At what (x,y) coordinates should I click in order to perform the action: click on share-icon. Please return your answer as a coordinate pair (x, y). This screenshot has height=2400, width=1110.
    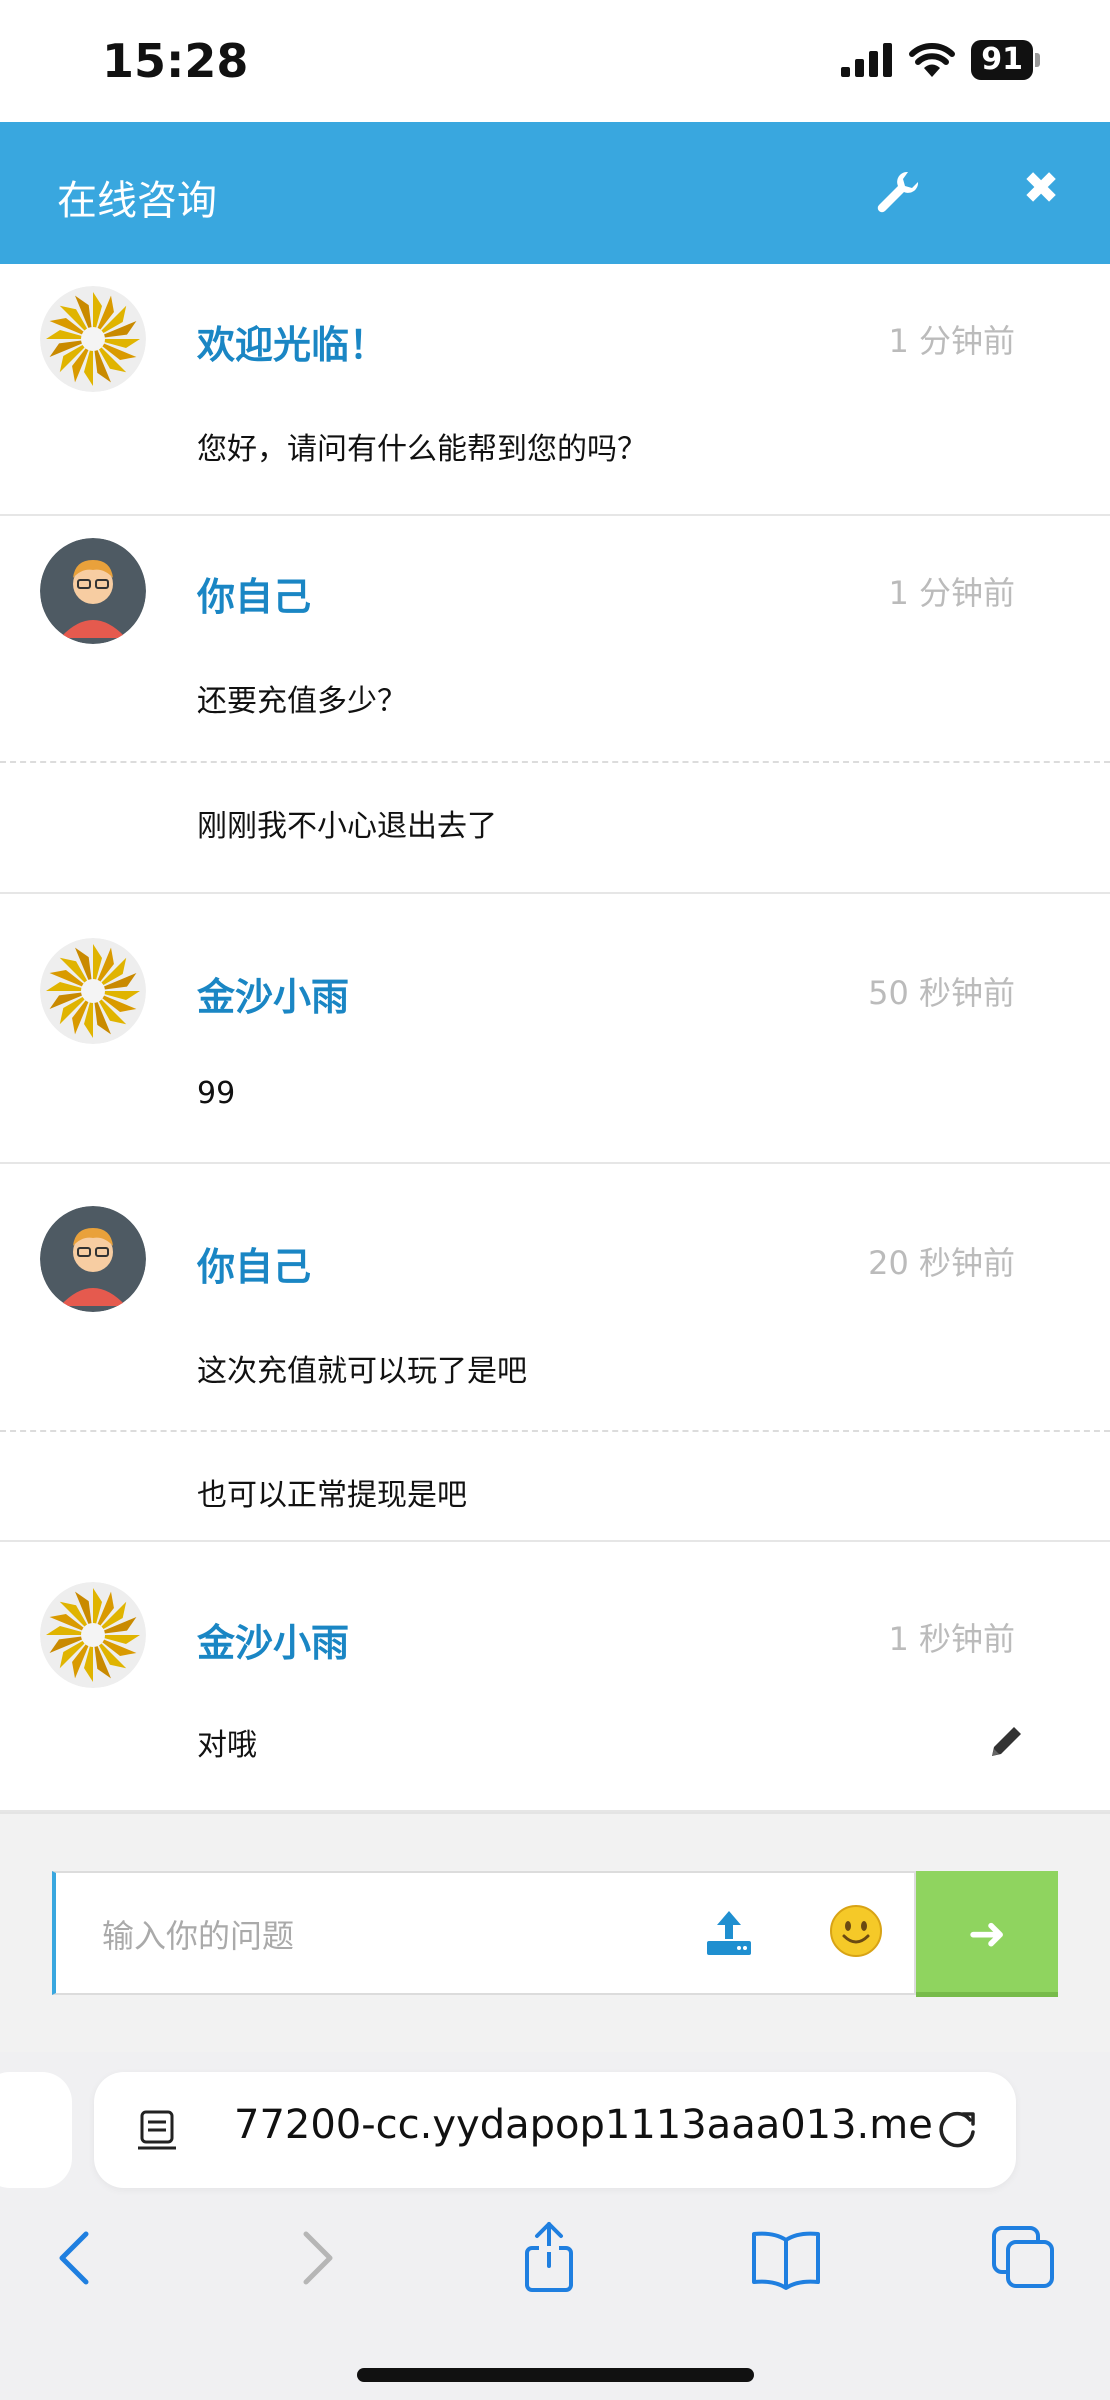
    Looking at the image, I should click on (549, 2258).